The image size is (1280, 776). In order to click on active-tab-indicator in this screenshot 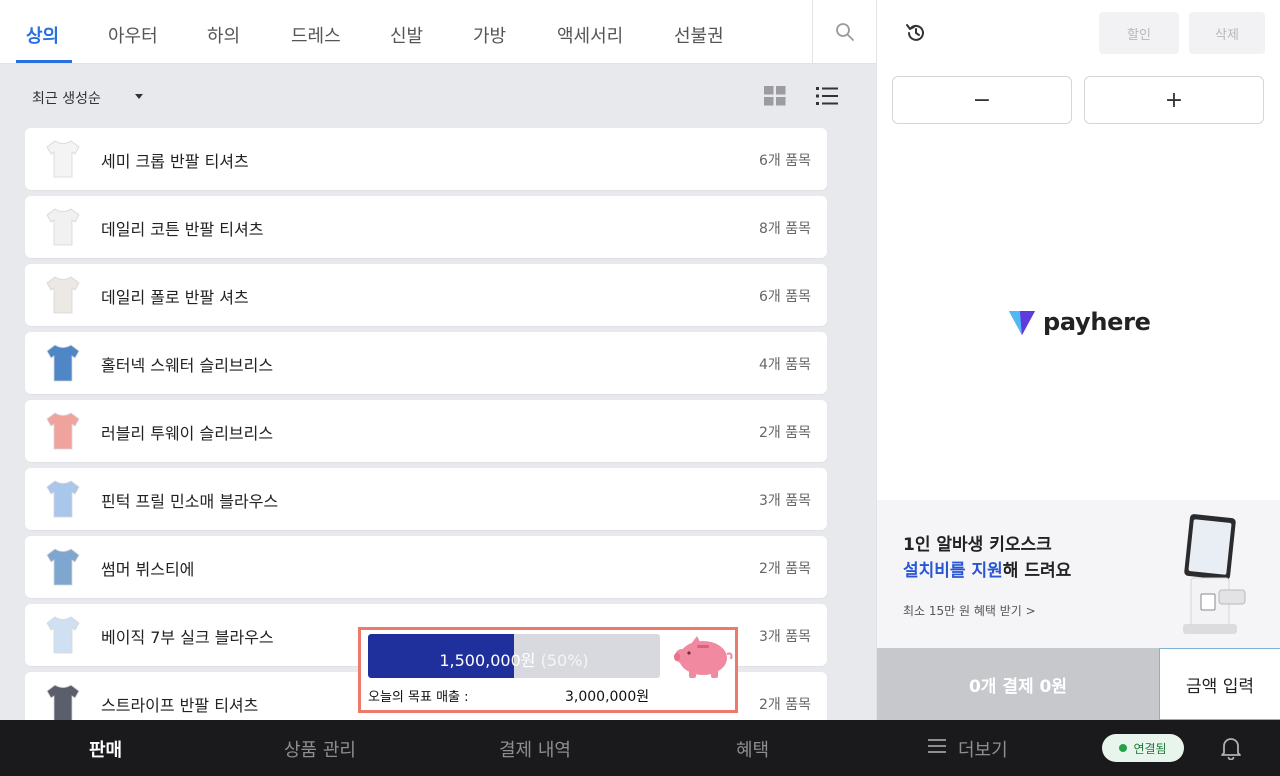, I will do `click(44, 61)`.